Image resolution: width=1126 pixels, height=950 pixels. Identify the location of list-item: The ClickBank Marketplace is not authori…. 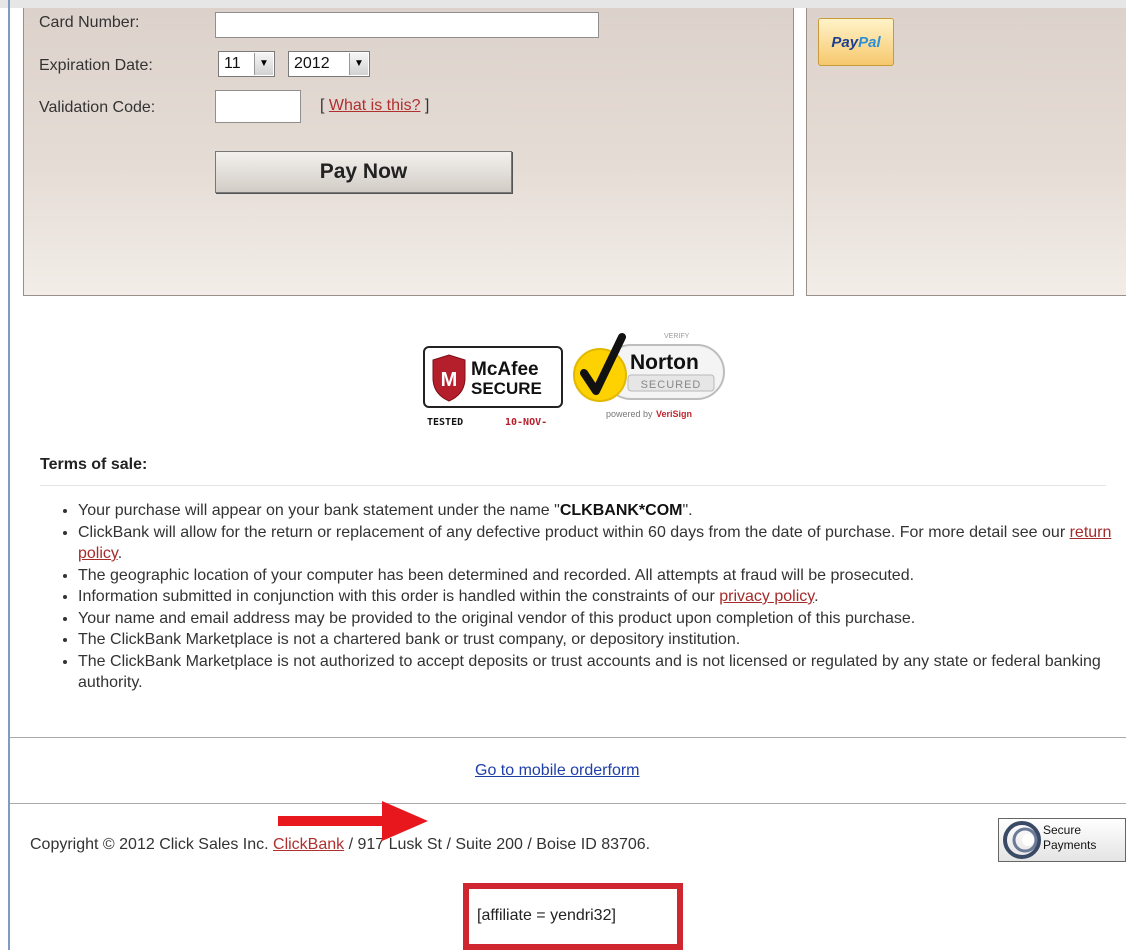
(602, 672).